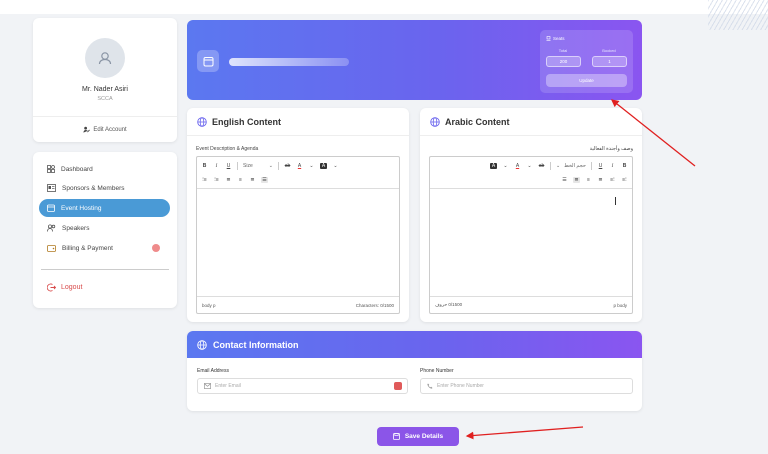 This screenshot has width=768, height=454. Describe the element at coordinates (524, 433) in the screenshot. I see `annotation-arrow-save` at that location.